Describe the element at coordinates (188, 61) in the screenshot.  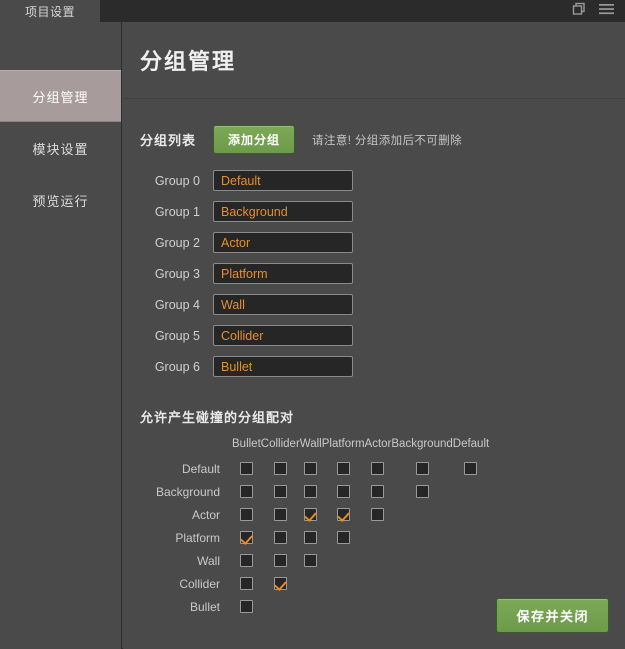
I see `page-title: 分组管理` at that location.